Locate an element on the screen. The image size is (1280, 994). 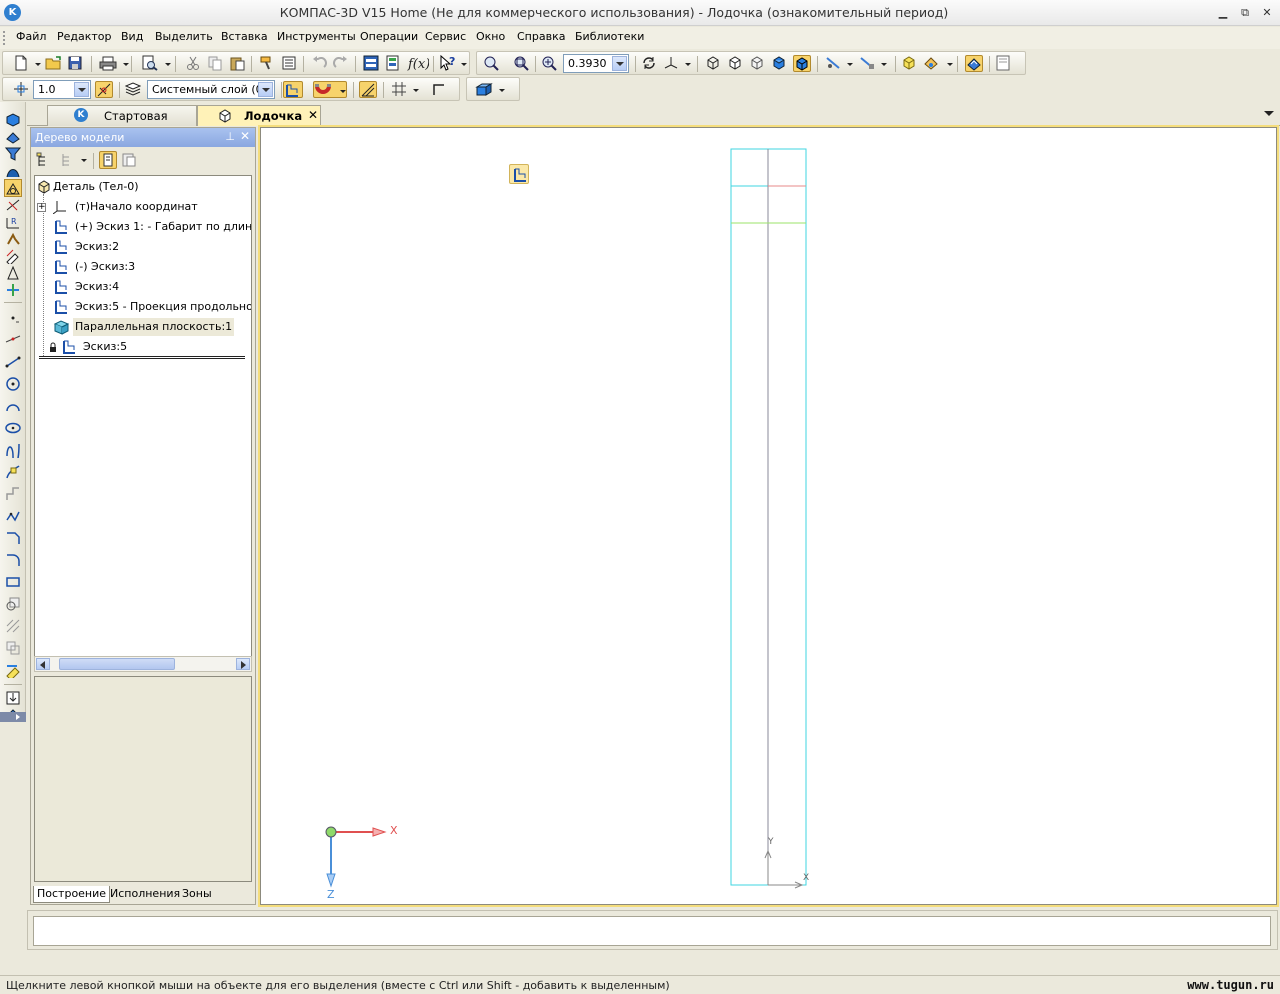
tree-order-dropdown is located at coordinates (84, 160).